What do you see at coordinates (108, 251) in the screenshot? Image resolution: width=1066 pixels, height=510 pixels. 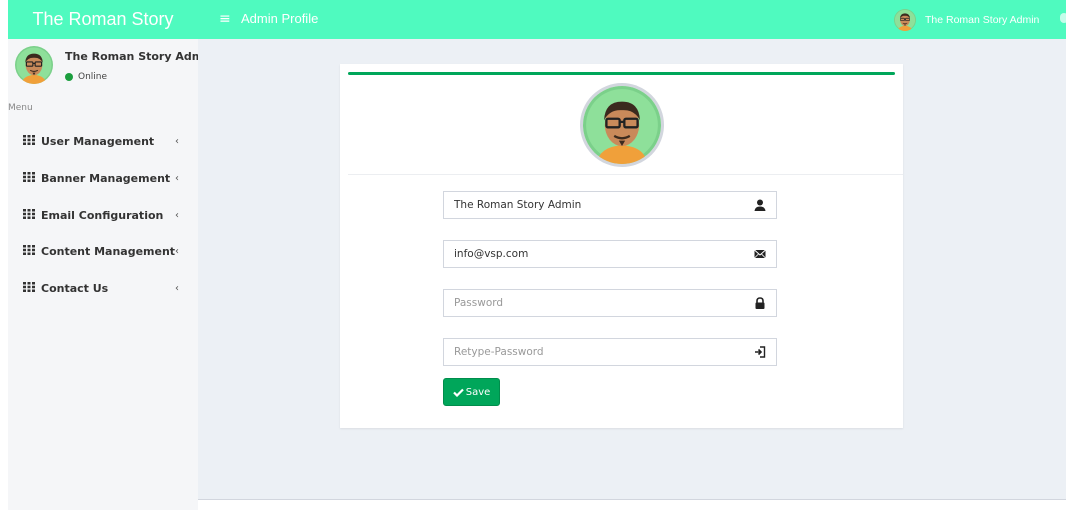 I see `sidebar-item-label: Content Management` at bounding box center [108, 251].